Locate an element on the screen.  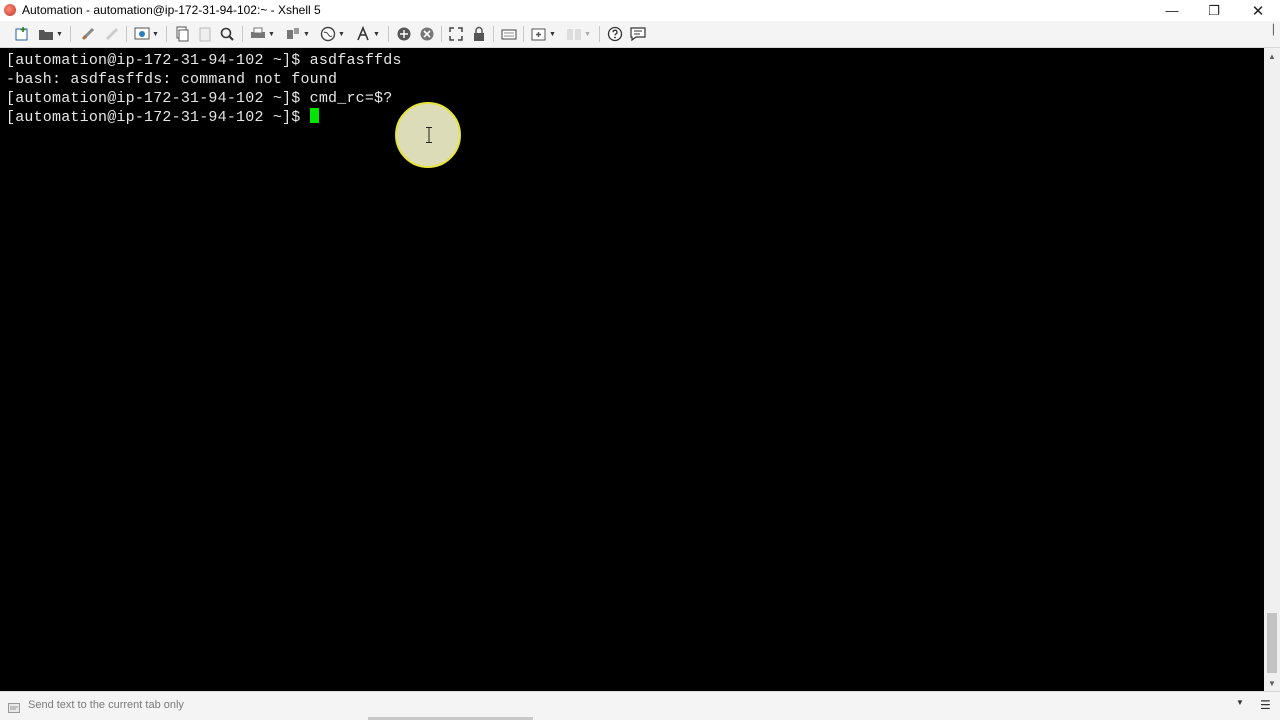
terminal-prompt-line: [automation@ip-172-31-94-102 ~]$ is located at coordinates (162, 117).